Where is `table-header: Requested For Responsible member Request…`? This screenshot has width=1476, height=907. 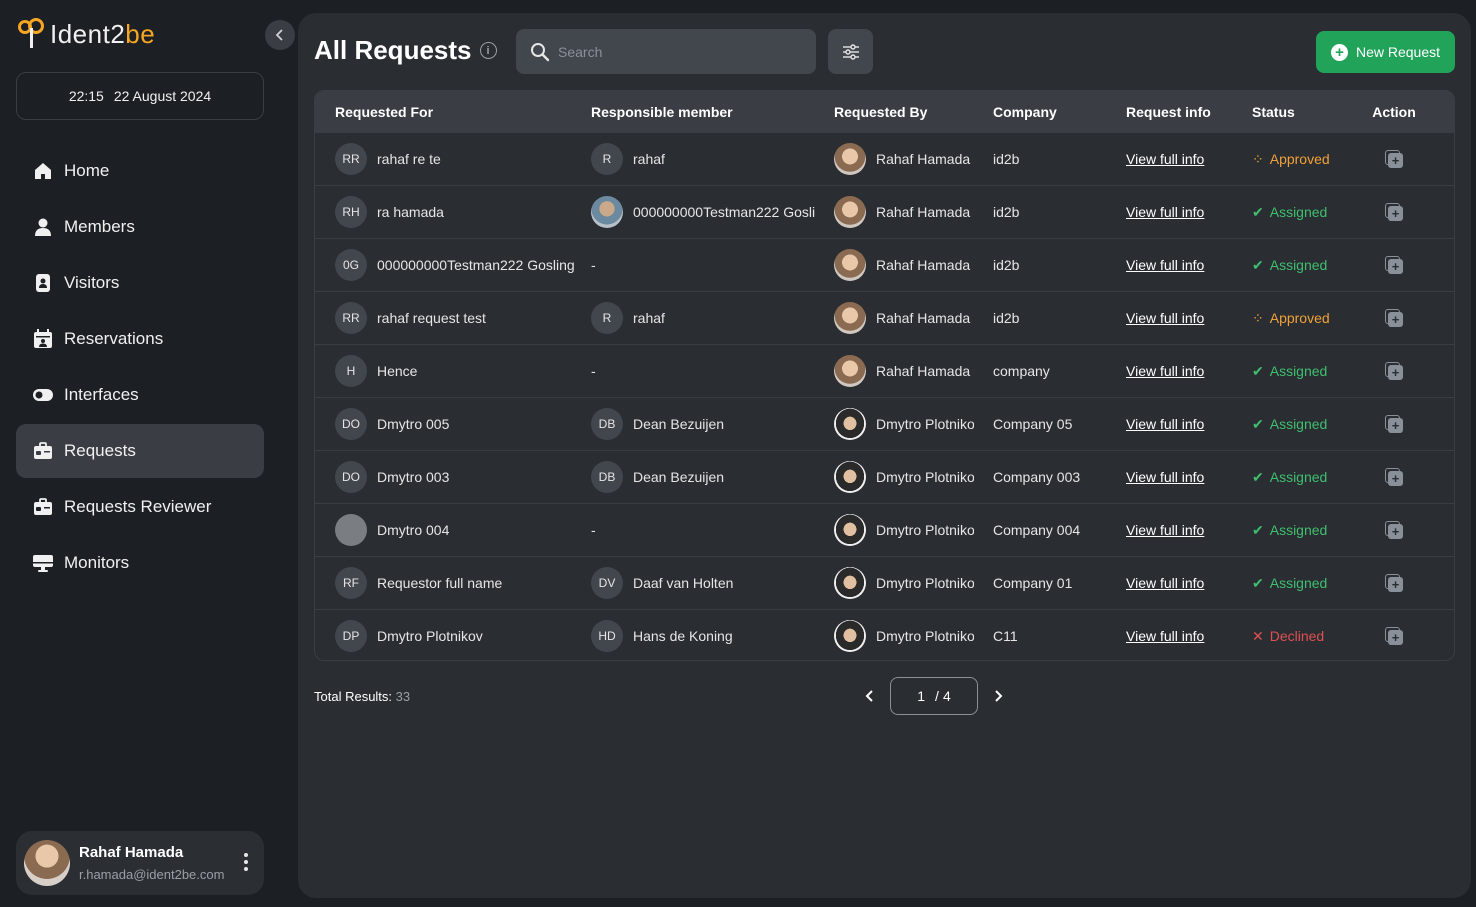
table-header: Requested For Responsible member Request… is located at coordinates (884, 111).